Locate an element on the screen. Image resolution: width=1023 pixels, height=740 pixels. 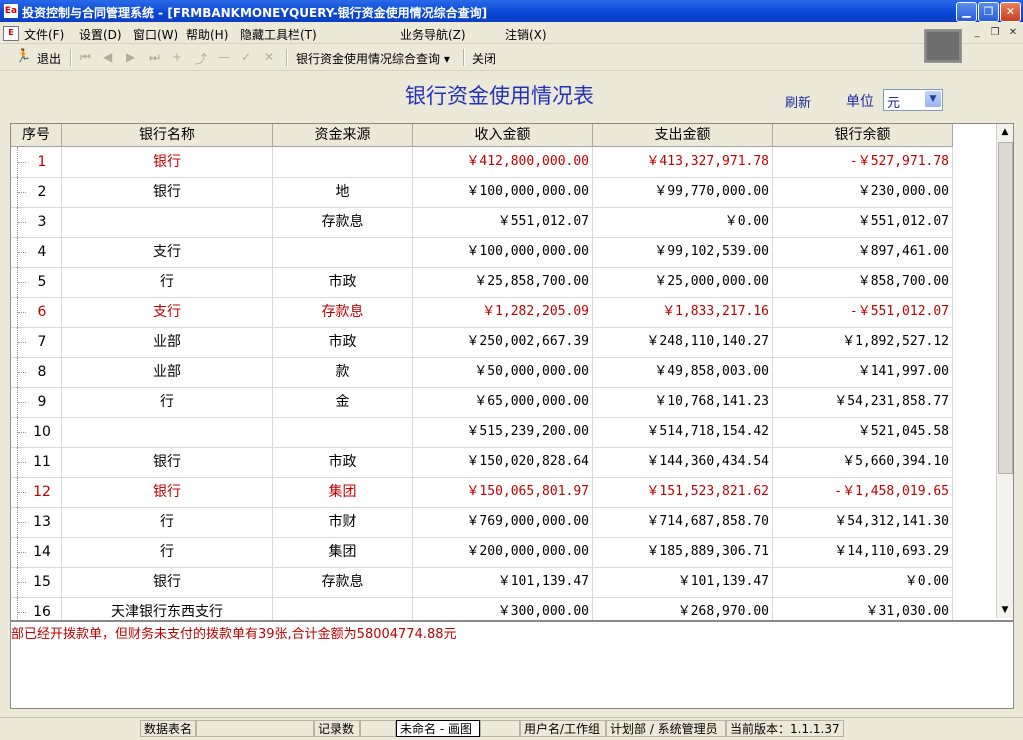
cell-expense: ￥714,687,858.70 is located at coordinates (683, 522).